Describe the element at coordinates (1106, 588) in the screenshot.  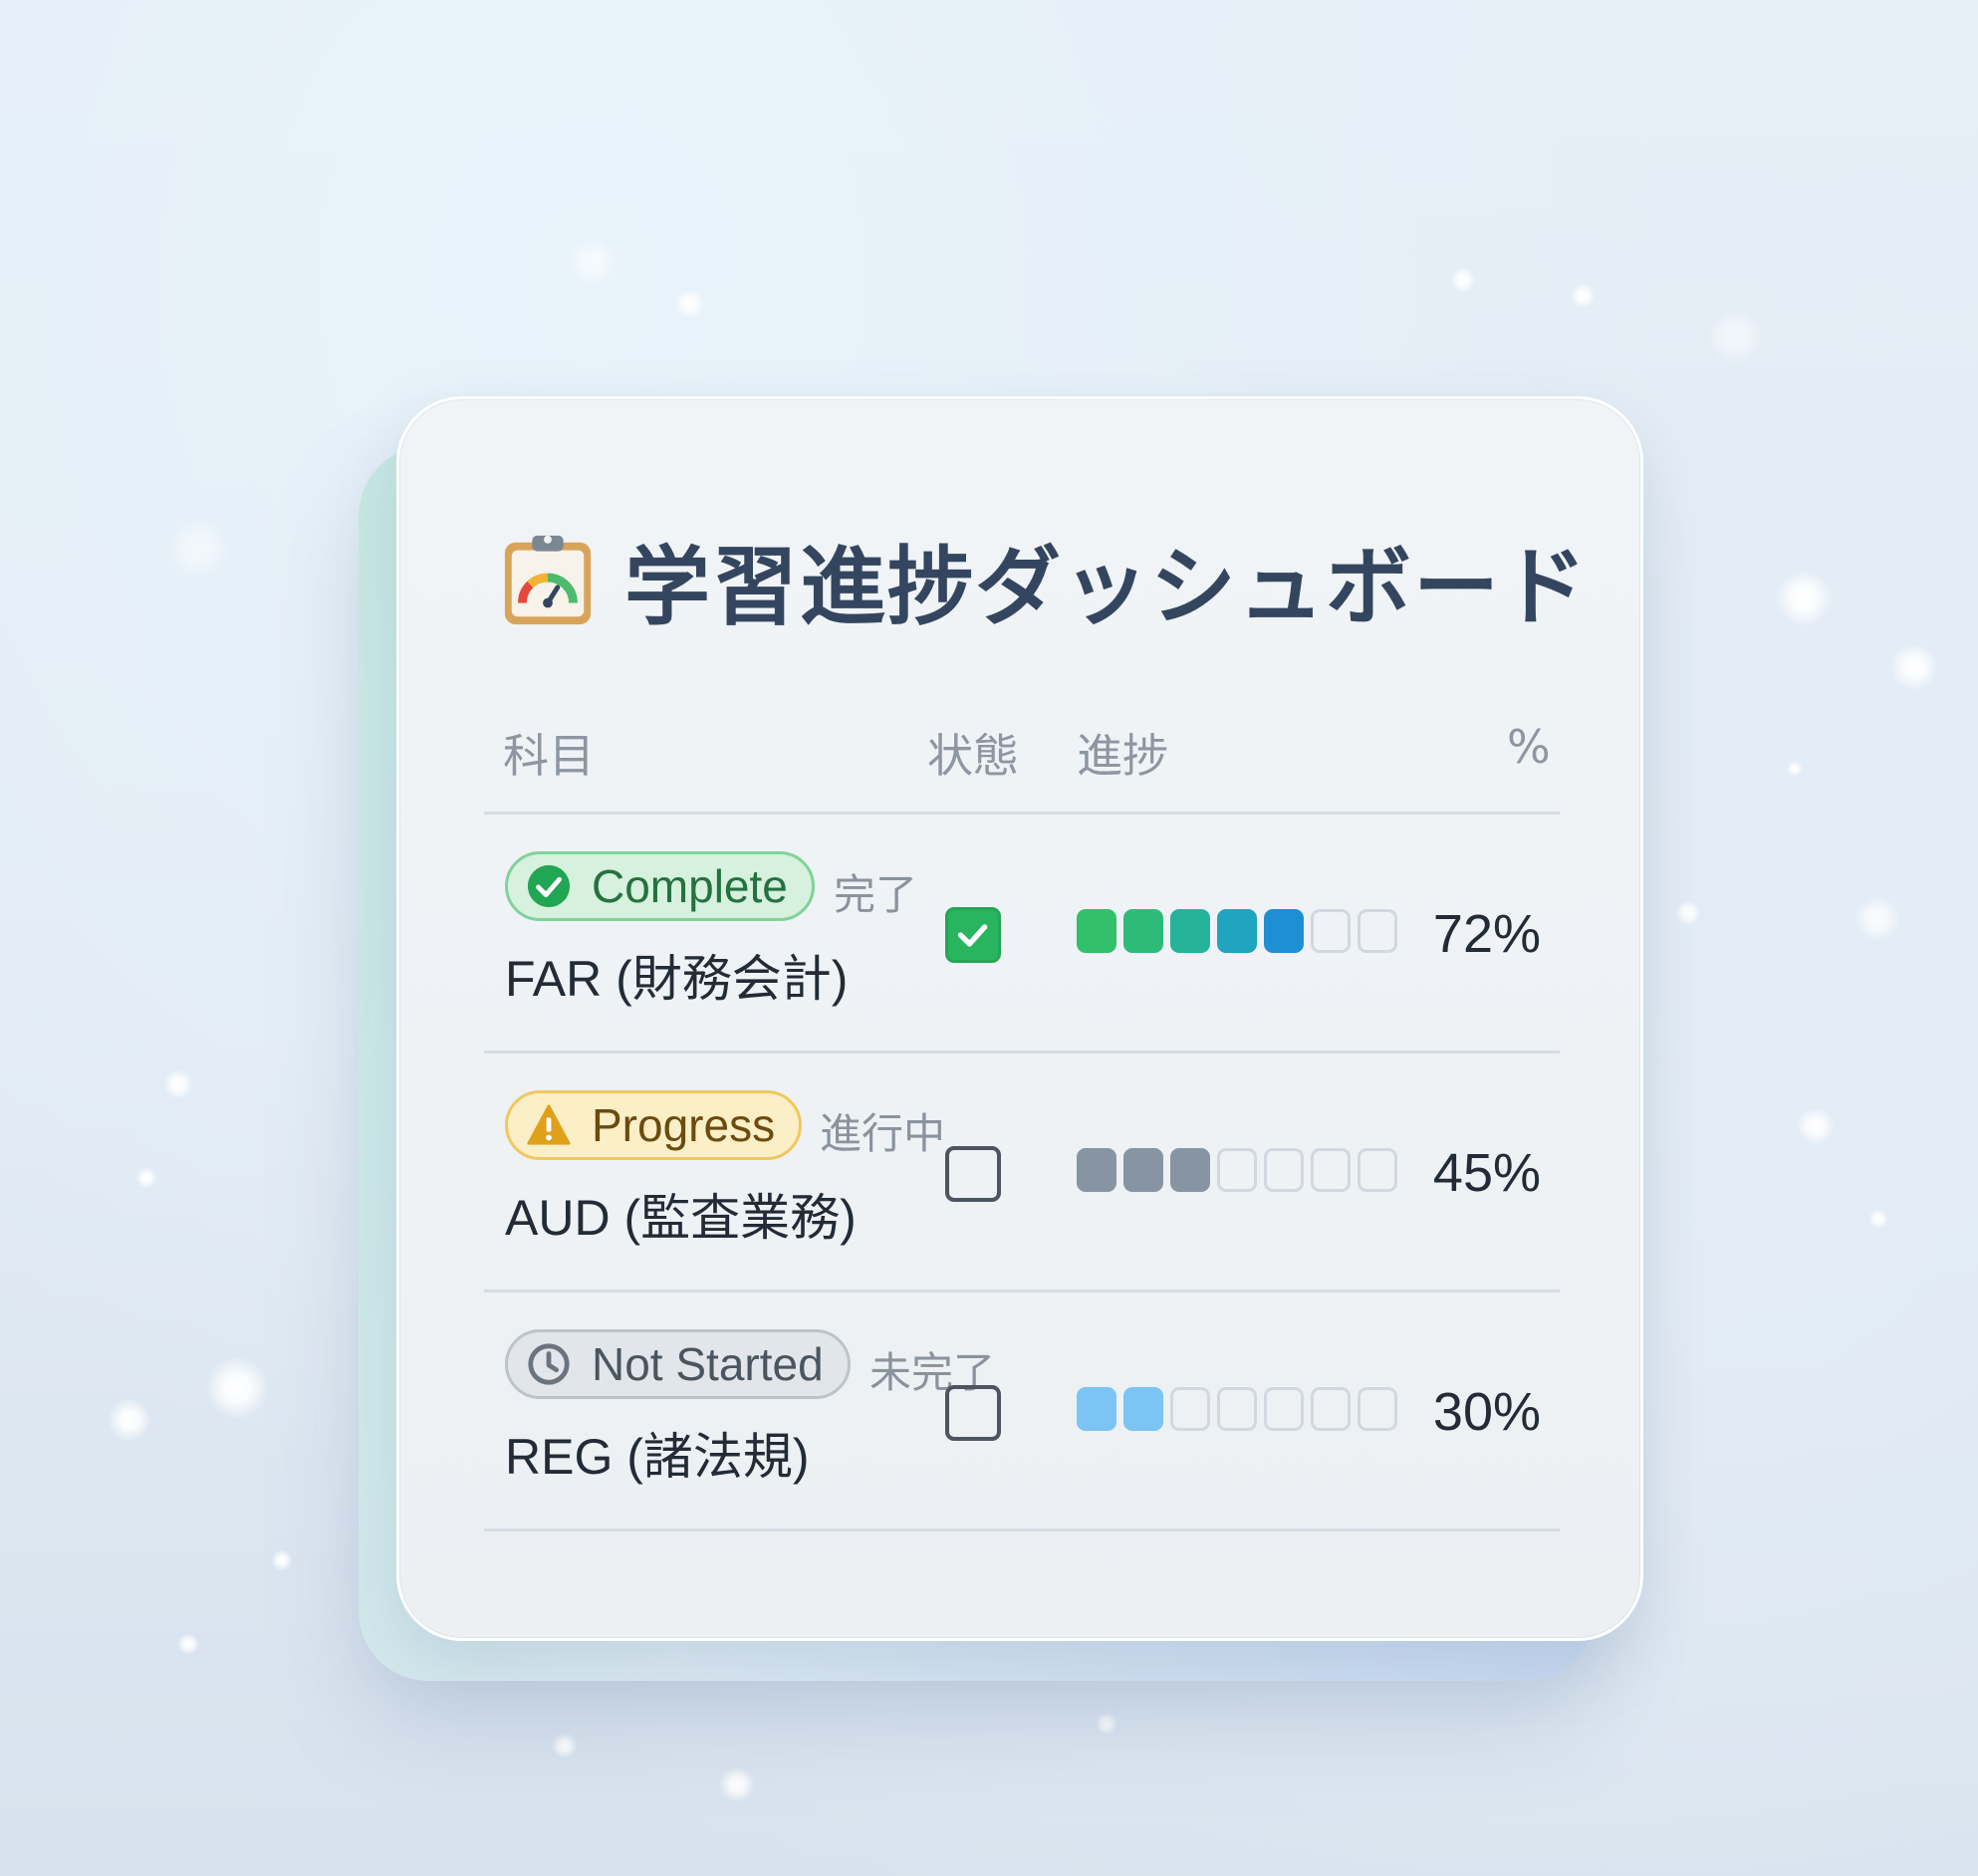
I see `page-title: 学習進捗ダッシュボード` at that location.